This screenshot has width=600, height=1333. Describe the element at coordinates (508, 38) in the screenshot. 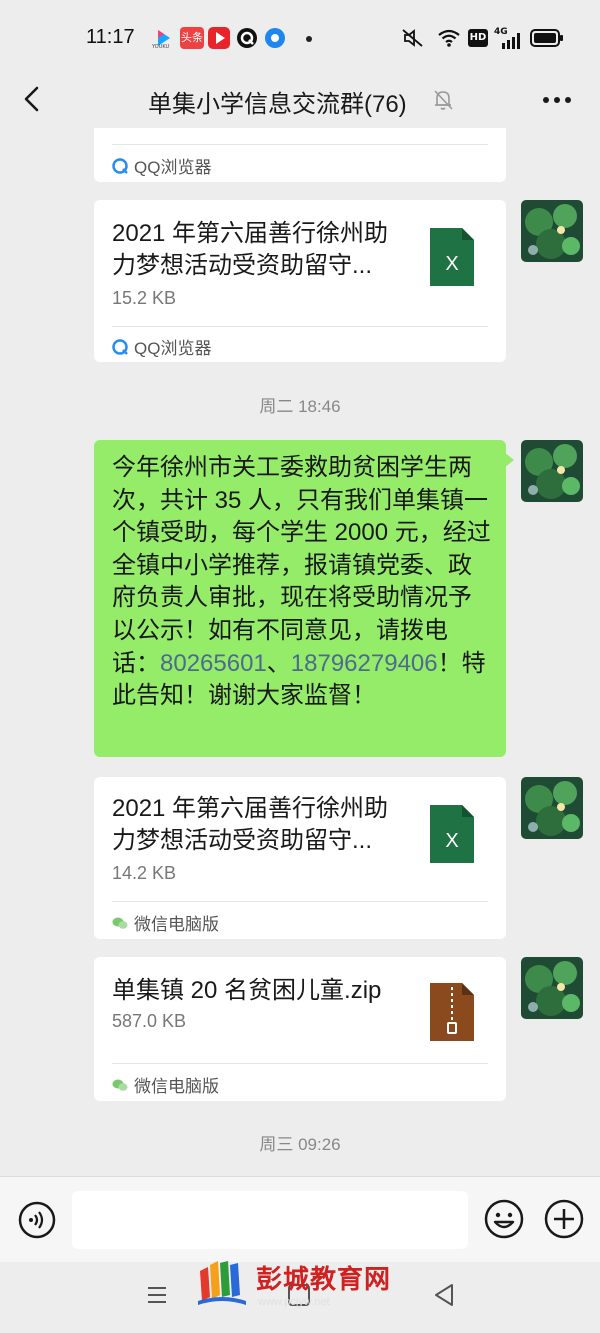

I see `signal-4g-icon: 4G` at that location.